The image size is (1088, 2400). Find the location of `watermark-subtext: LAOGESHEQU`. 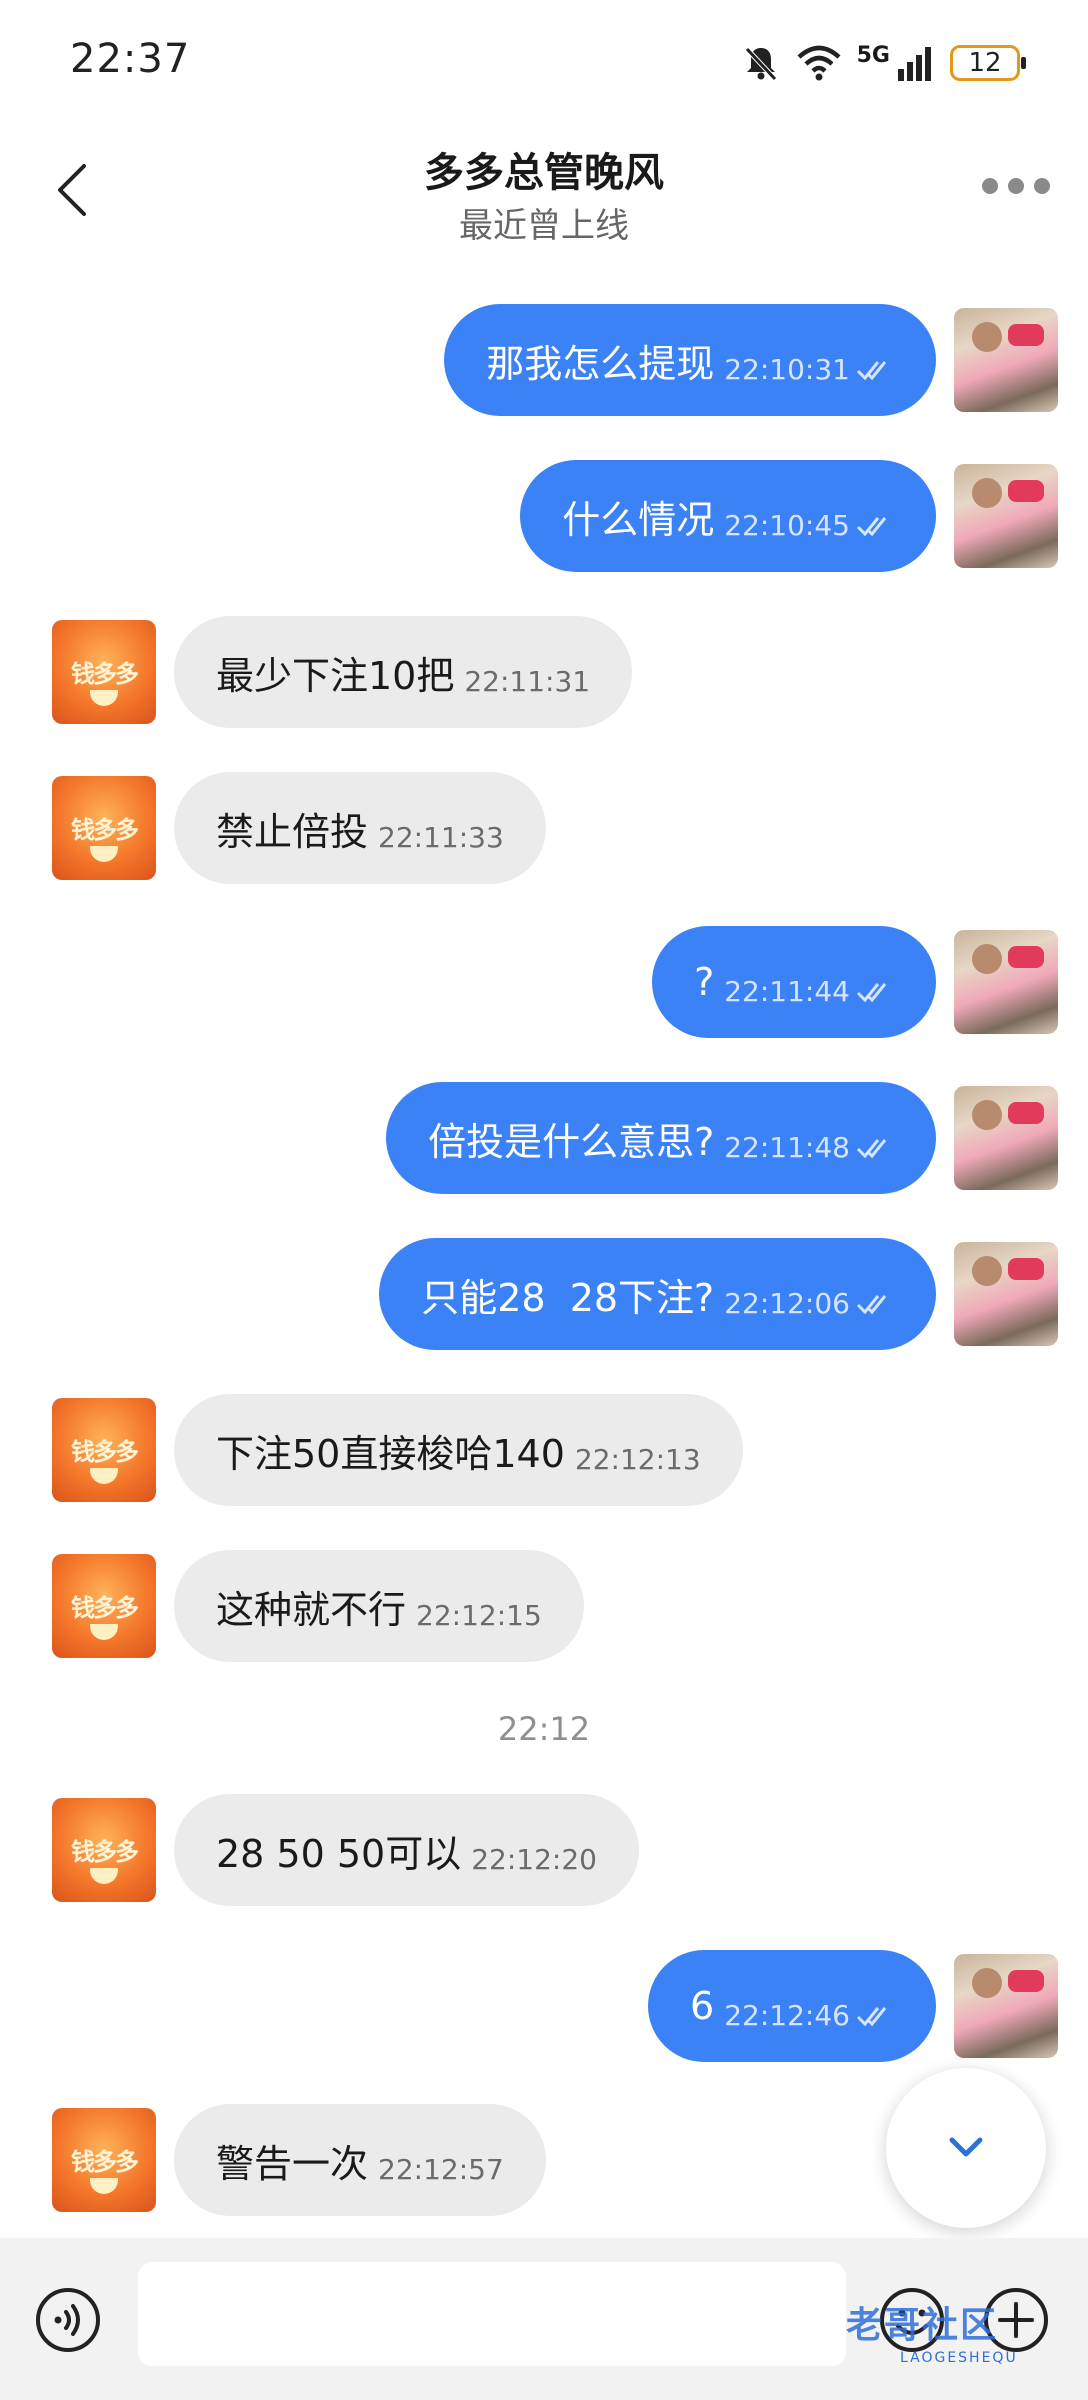

watermark-subtext: LAOGESHEQU is located at coordinates (959, 2358).